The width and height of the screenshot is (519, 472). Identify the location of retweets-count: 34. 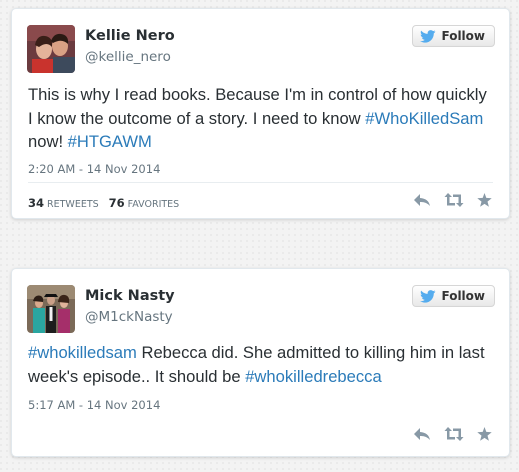
(36, 203).